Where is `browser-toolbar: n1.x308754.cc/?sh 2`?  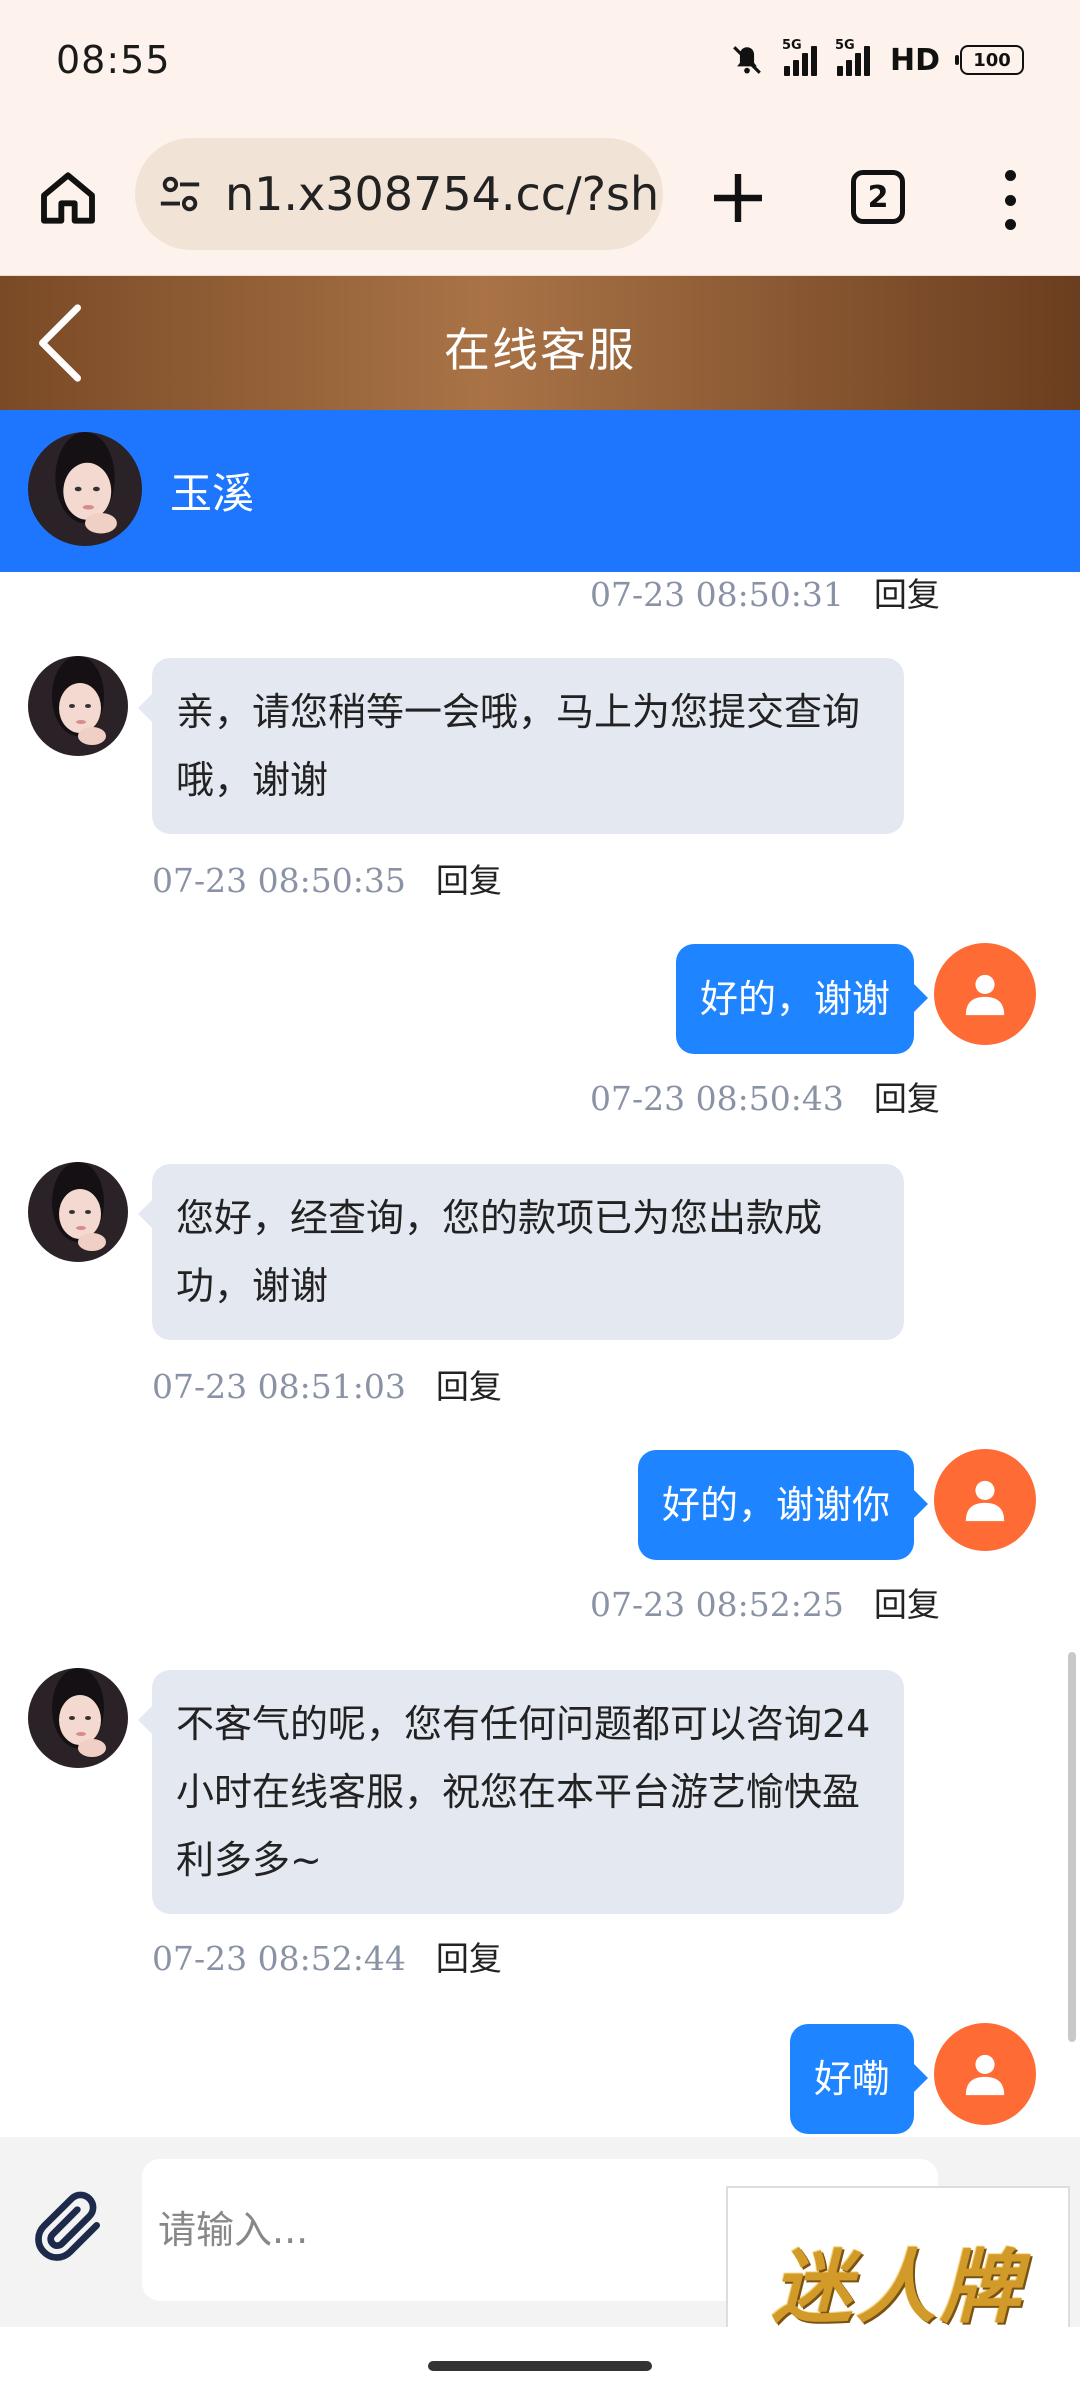 browser-toolbar: n1.x308754.cc/?sh 2 is located at coordinates (540, 201).